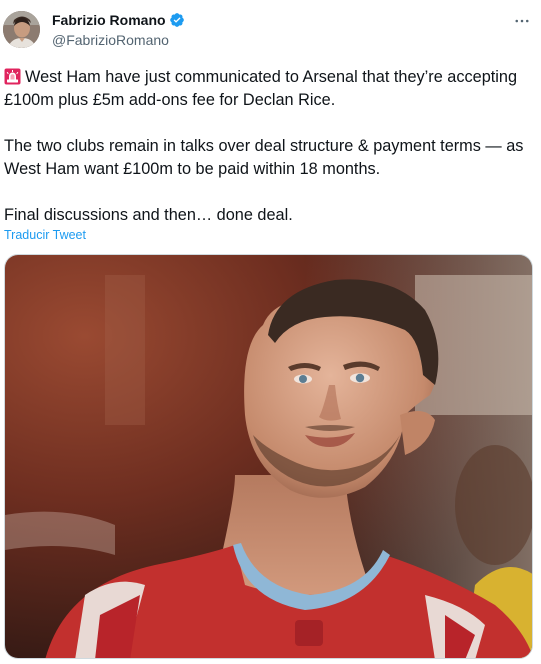  What do you see at coordinates (109, 20) in the screenshot?
I see `author-display-name: Fabrizio Romano` at bounding box center [109, 20].